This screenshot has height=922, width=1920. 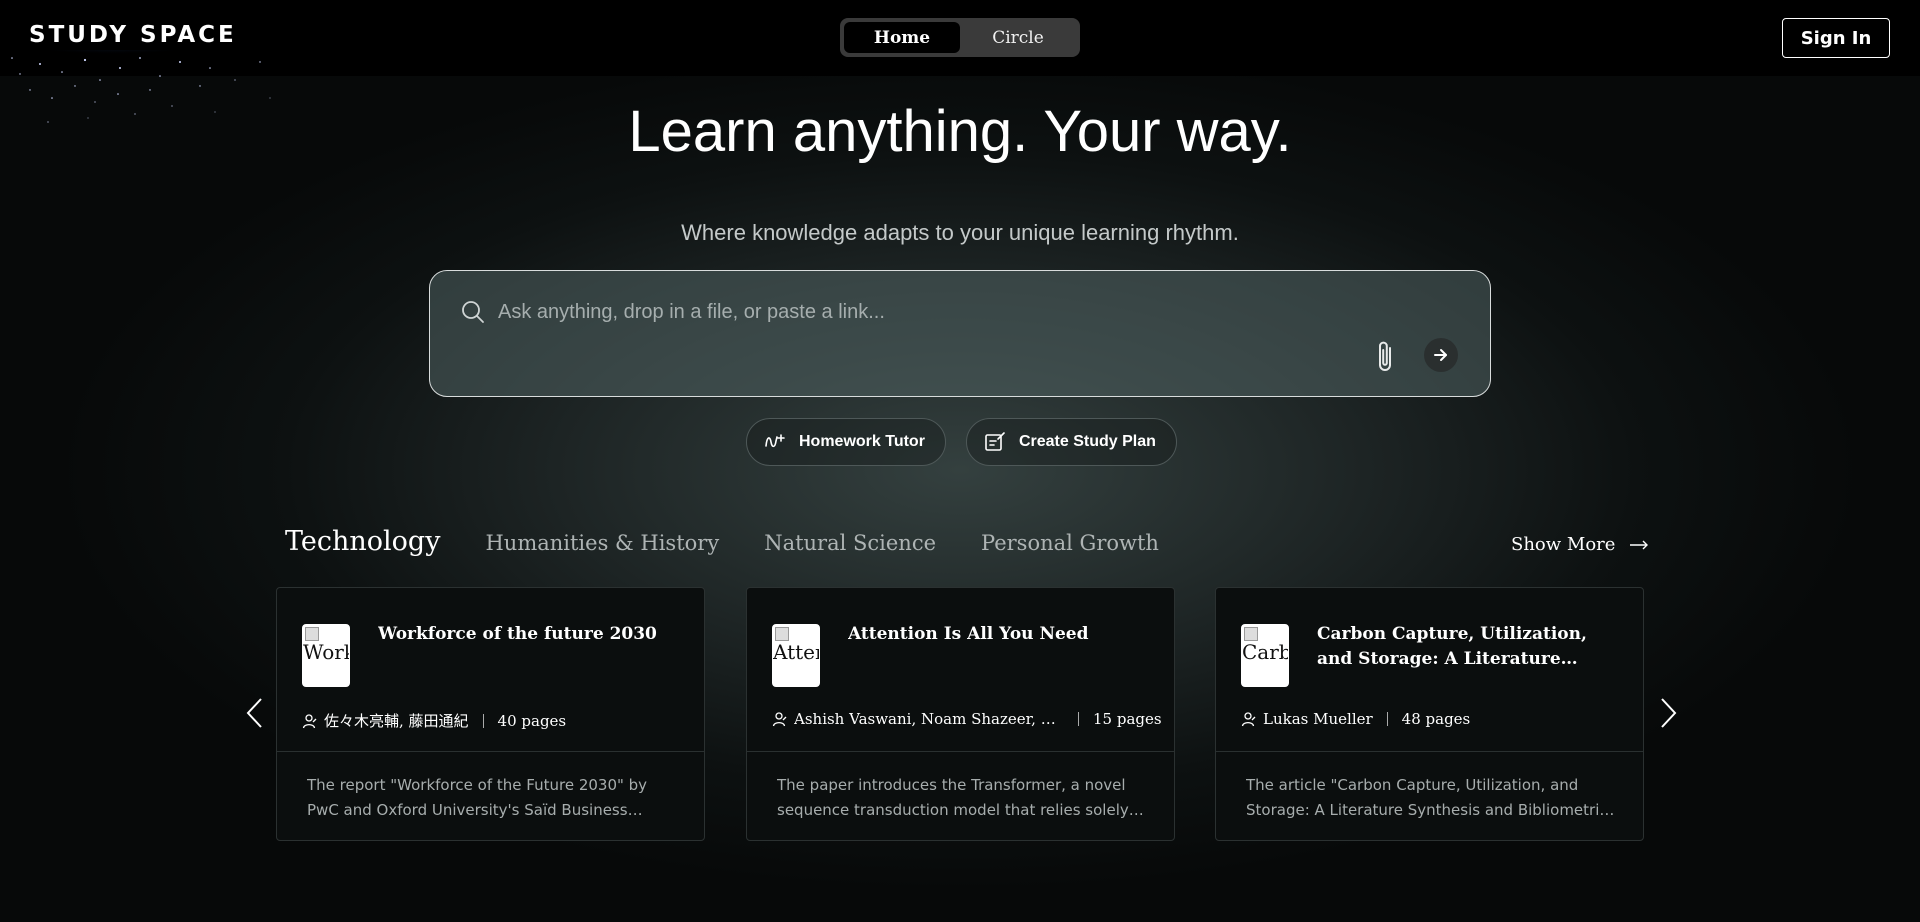 I want to click on top-bar: STUDY SPACE Home Circle Sign In, so click(x=960, y=38).